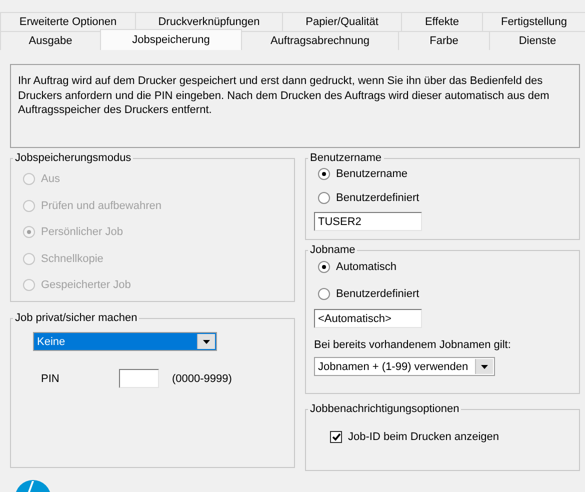 The width and height of the screenshot is (585, 492). I want to click on radio-label: Benutzername, so click(372, 174).